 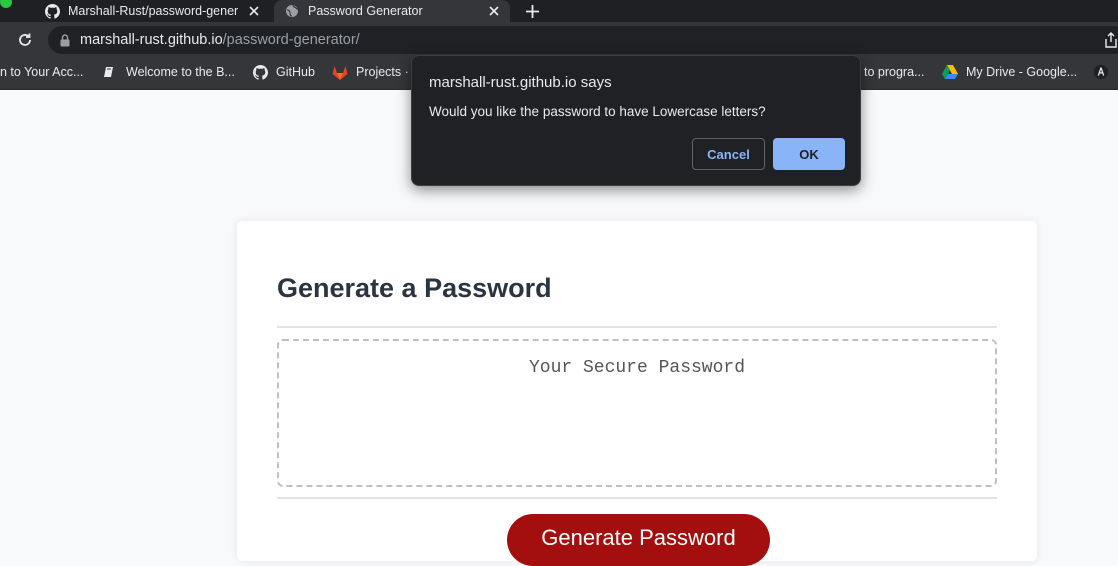 I want to click on google-drive-icon, so click(x=950, y=72).